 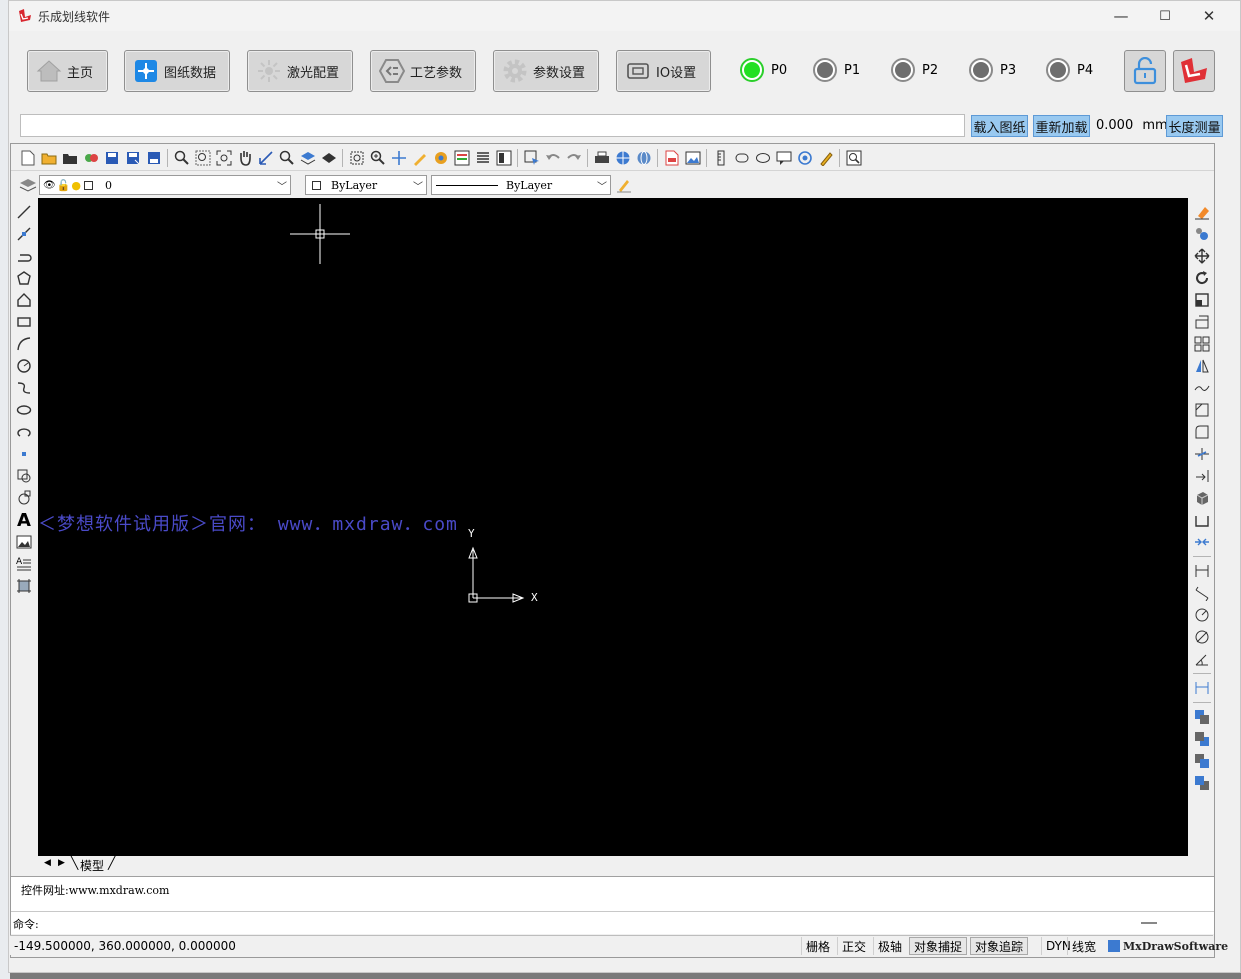 What do you see at coordinates (531, 158) in the screenshot?
I see `select-icon` at bounding box center [531, 158].